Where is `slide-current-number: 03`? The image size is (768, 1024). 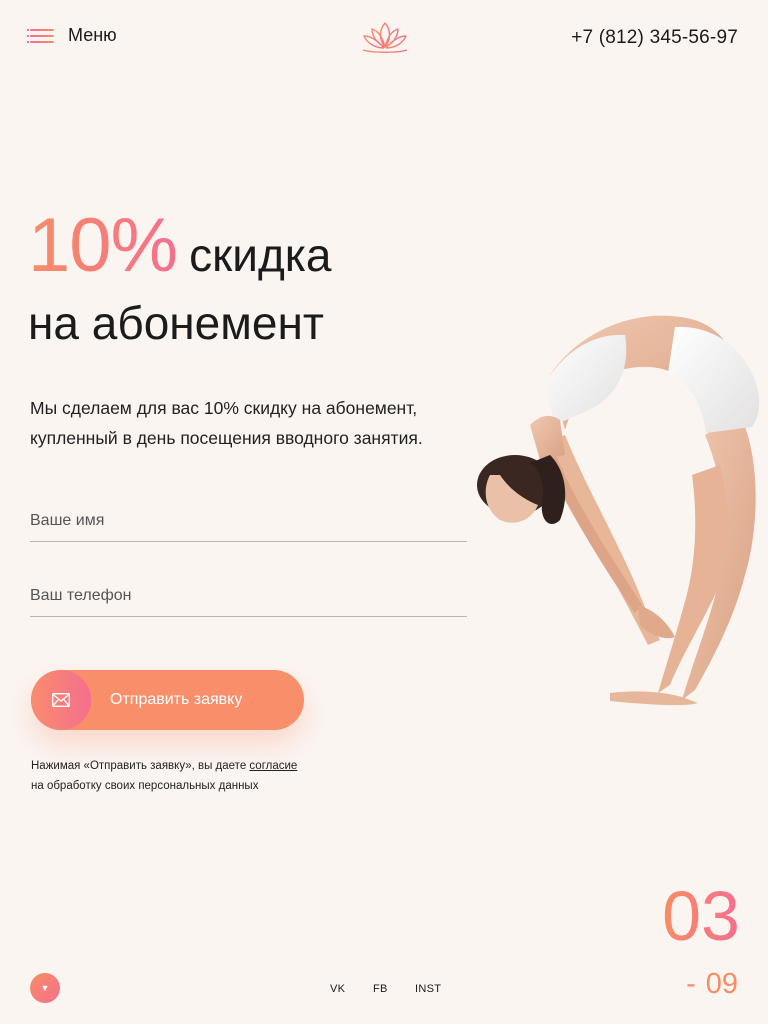 slide-current-number: 03 is located at coordinates (701, 916).